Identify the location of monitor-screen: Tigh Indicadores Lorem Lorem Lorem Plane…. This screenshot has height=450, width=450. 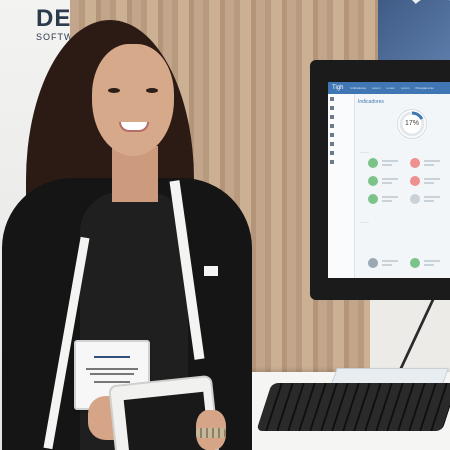
(389, 180).